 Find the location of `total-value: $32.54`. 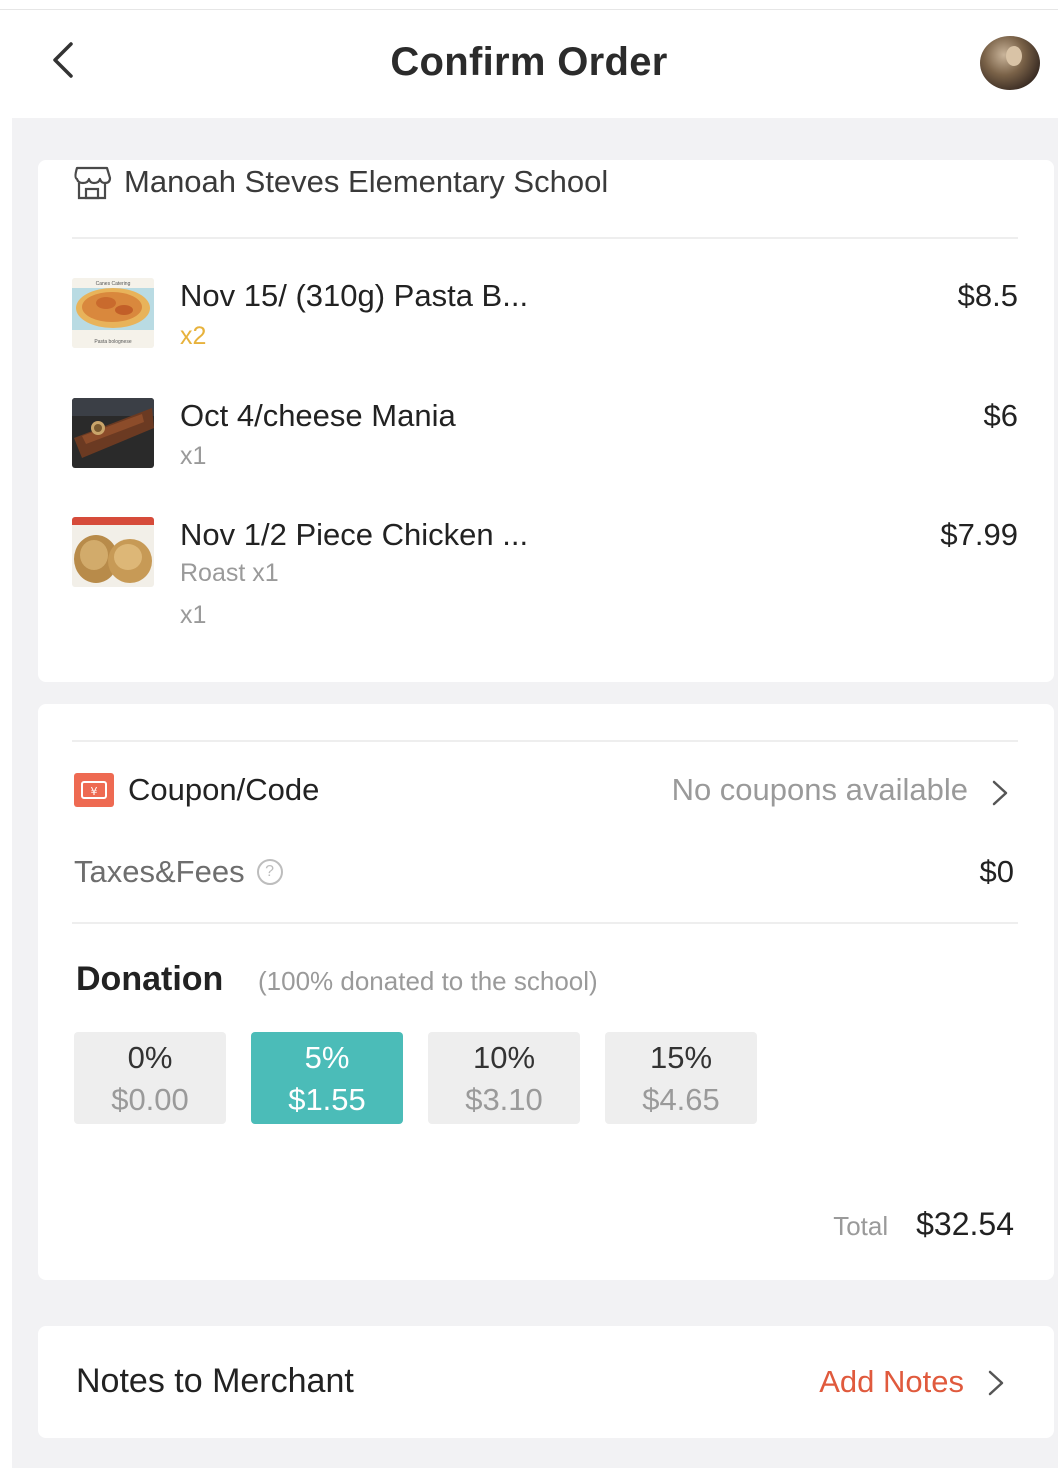

total-value: $32.54 is located at coordinates (965, 1224).